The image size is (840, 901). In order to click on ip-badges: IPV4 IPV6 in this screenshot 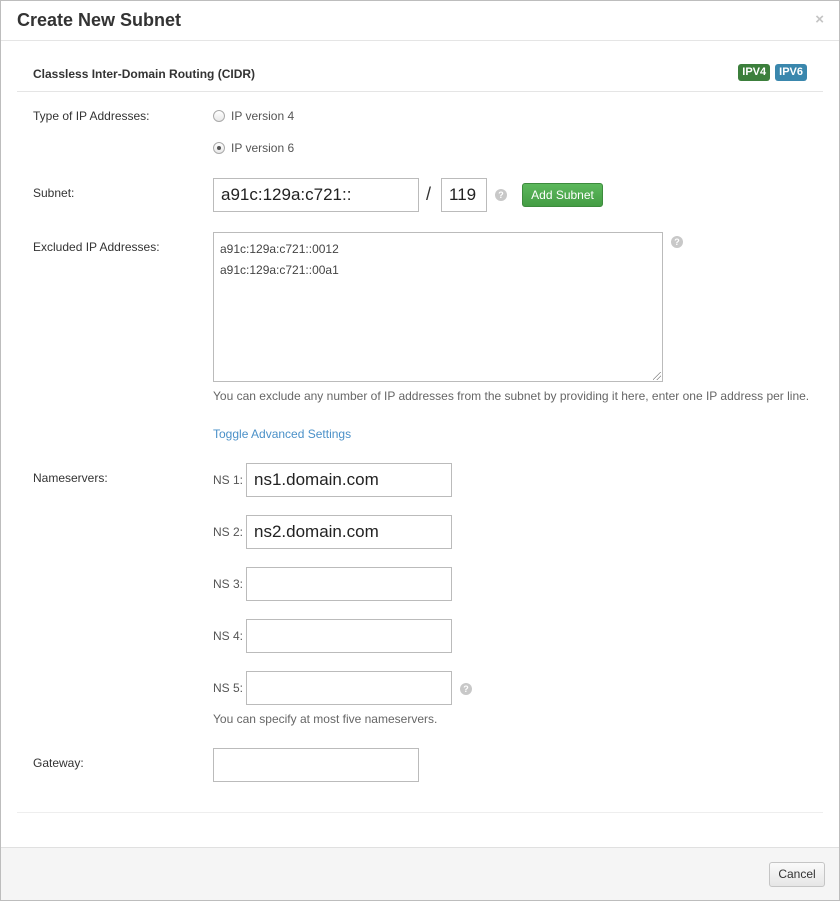, I will do `click(772, 72)`.